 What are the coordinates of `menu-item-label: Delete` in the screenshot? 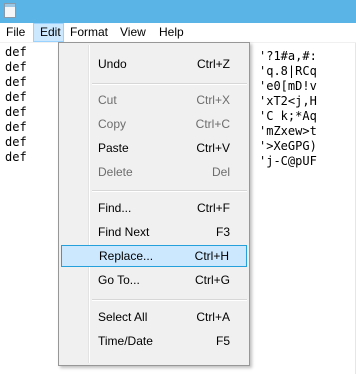 It's located at (115, 172).